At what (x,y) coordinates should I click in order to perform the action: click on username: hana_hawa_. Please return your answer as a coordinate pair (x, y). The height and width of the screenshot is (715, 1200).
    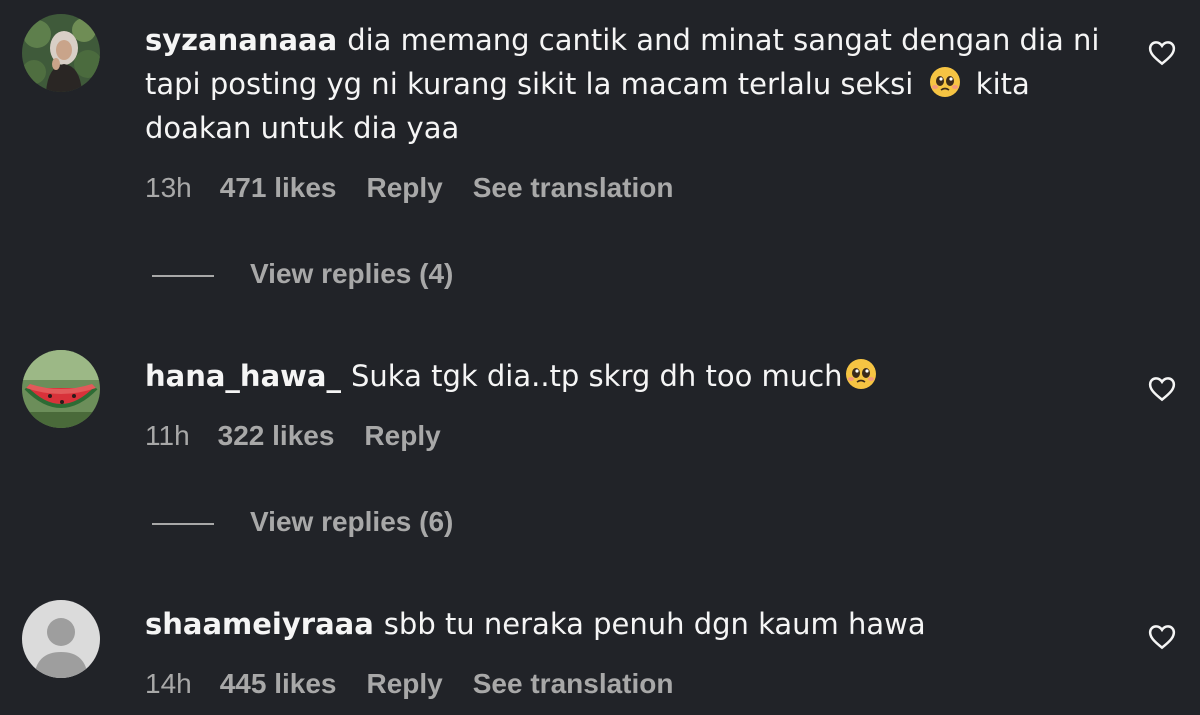
    Looking at the image, I should click on (243, 376).